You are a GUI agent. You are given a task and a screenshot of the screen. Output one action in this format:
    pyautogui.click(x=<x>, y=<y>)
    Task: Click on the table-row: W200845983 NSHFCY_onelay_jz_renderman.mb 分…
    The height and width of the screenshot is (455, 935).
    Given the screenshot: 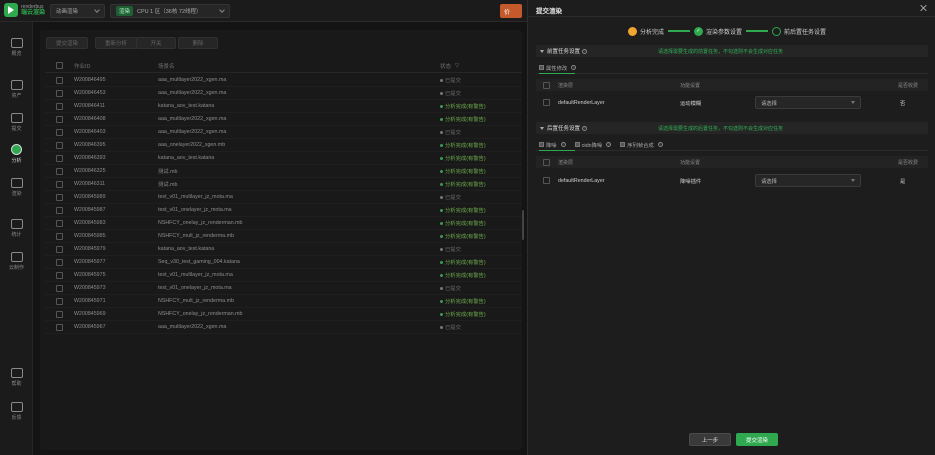 What is the action you would take?
    pyautogui.click(x=283, y=223)
    